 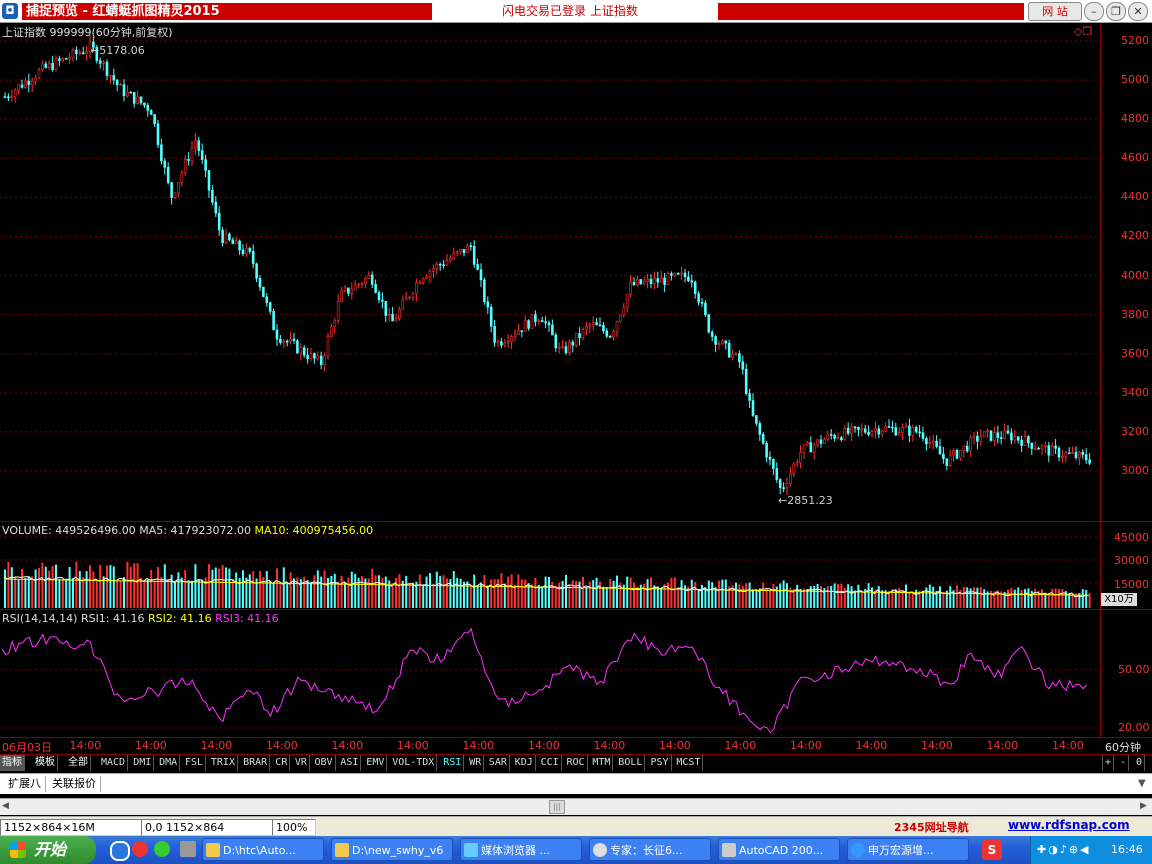 I want to click on indicator-tab-cci: CCI, so click(x=550, y=763).